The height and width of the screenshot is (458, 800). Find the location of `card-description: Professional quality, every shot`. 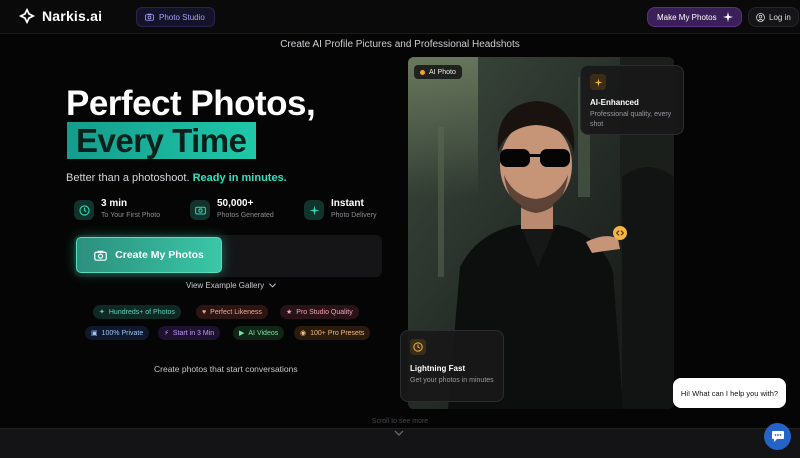

card-description: Professional quality, every shot is located at coordinates (631, 119).